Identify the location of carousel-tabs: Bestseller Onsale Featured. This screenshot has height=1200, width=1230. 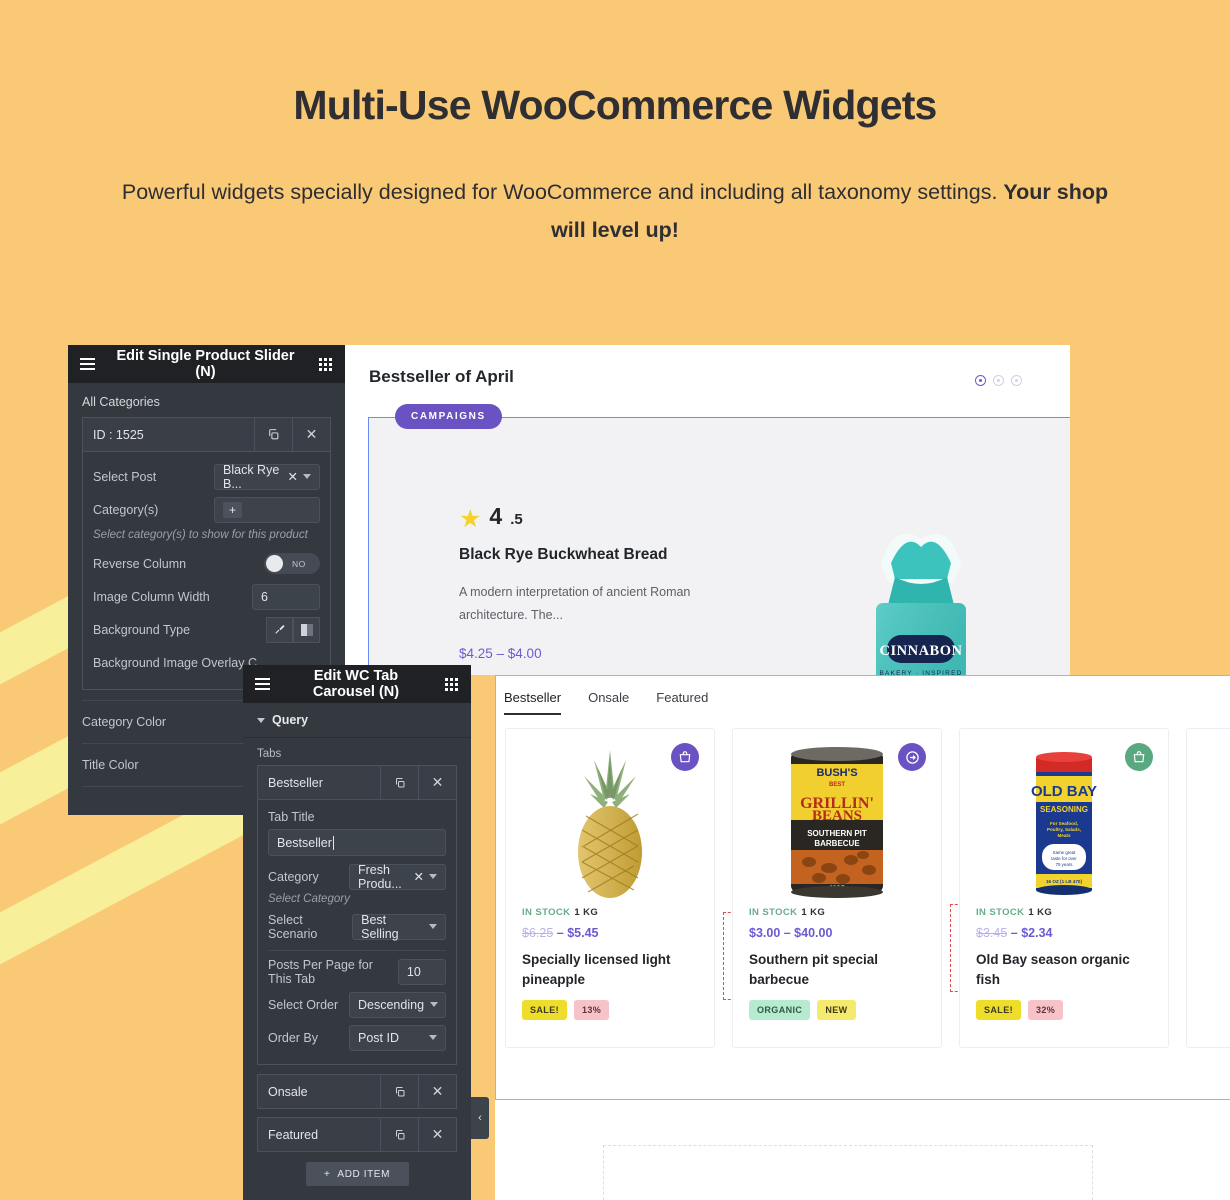
(863, 695).